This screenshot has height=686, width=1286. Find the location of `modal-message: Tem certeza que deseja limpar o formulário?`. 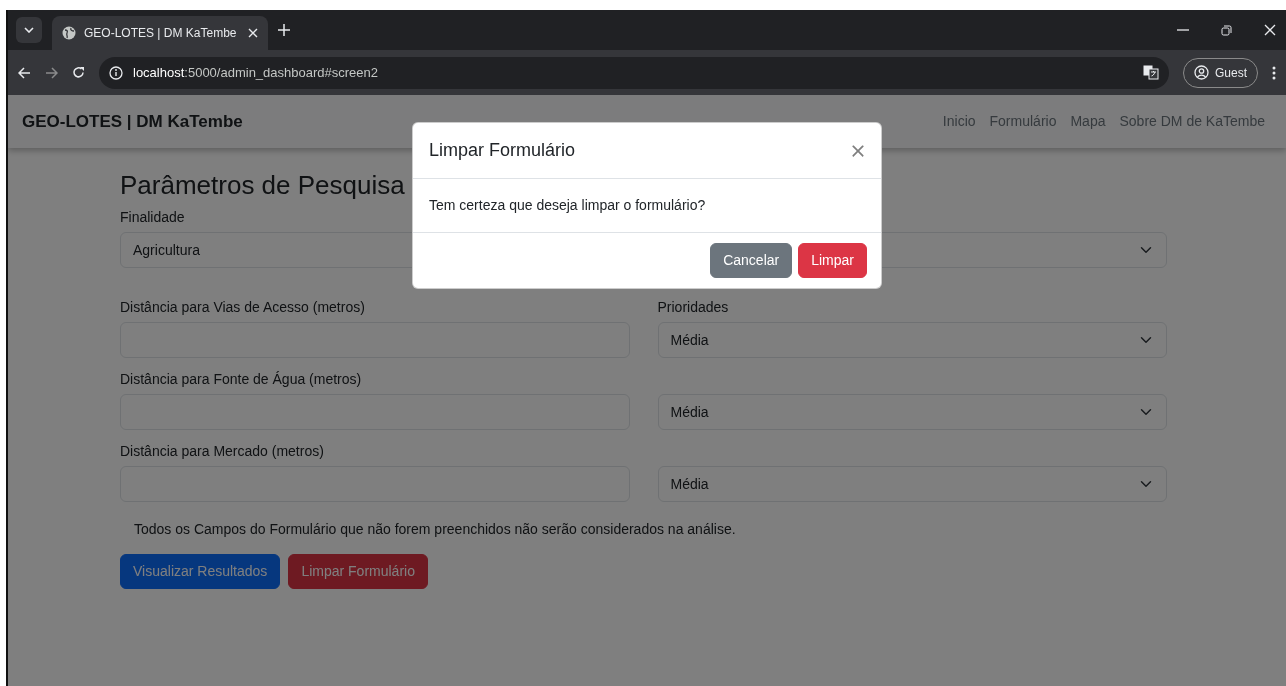

modal-message: Tem certeza que deseja limpar o formulário? is located at coordinates (568, 205).